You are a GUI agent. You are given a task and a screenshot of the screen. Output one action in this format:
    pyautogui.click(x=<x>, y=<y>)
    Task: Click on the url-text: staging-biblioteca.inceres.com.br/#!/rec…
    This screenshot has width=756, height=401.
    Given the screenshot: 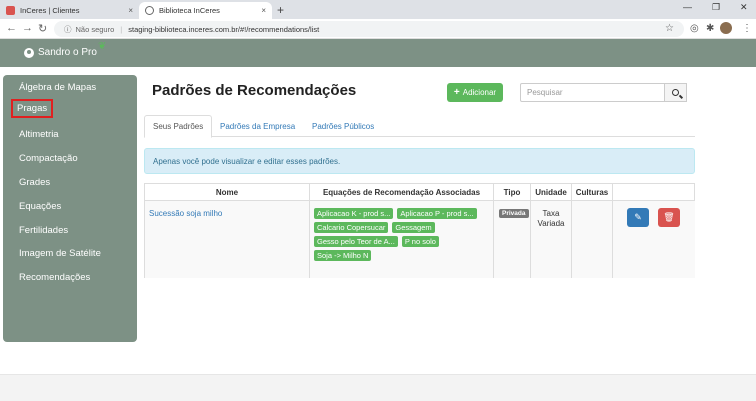 What is the action you would take?
    pyautogui.click(x=223, y=29)
    